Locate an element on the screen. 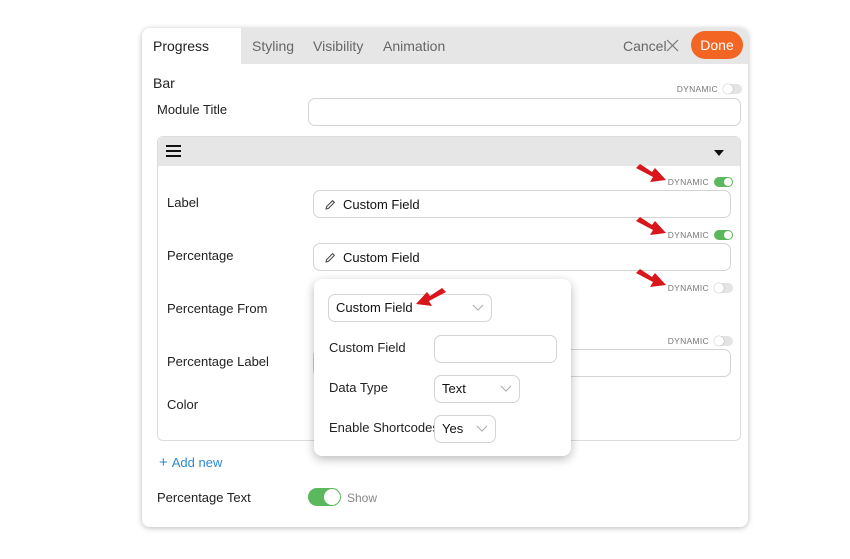 The height and width of the screenshot is (559, 850). dynamic-source-select: Custom Field is located at coordinates (410, 308).